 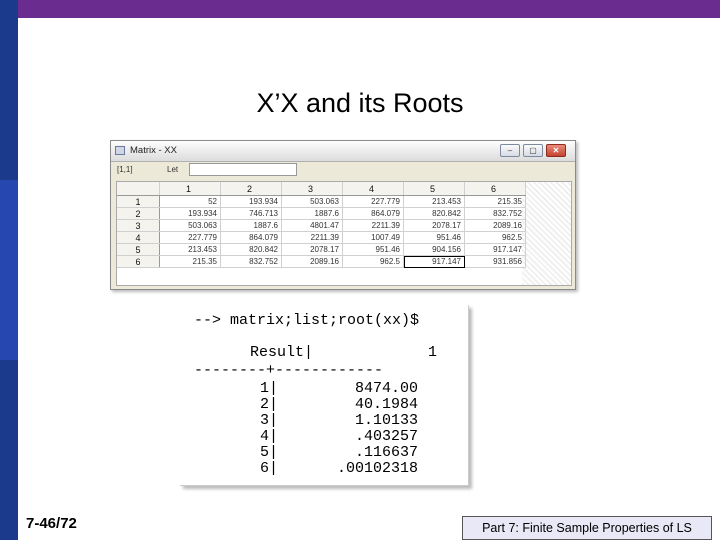 I want to click on matrix-cell: 52, so click(x=190, y=201).